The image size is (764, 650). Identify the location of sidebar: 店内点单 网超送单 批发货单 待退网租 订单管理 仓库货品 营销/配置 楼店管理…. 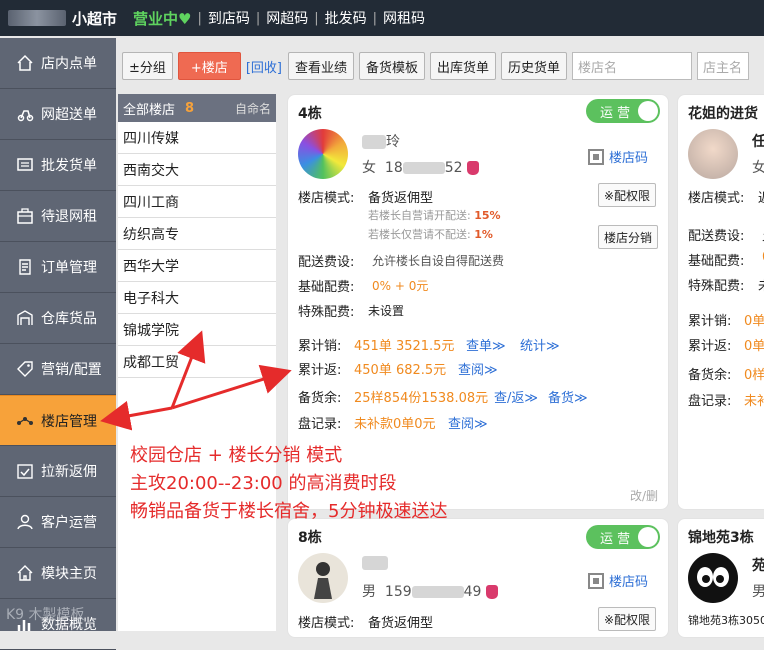
(58, 344).